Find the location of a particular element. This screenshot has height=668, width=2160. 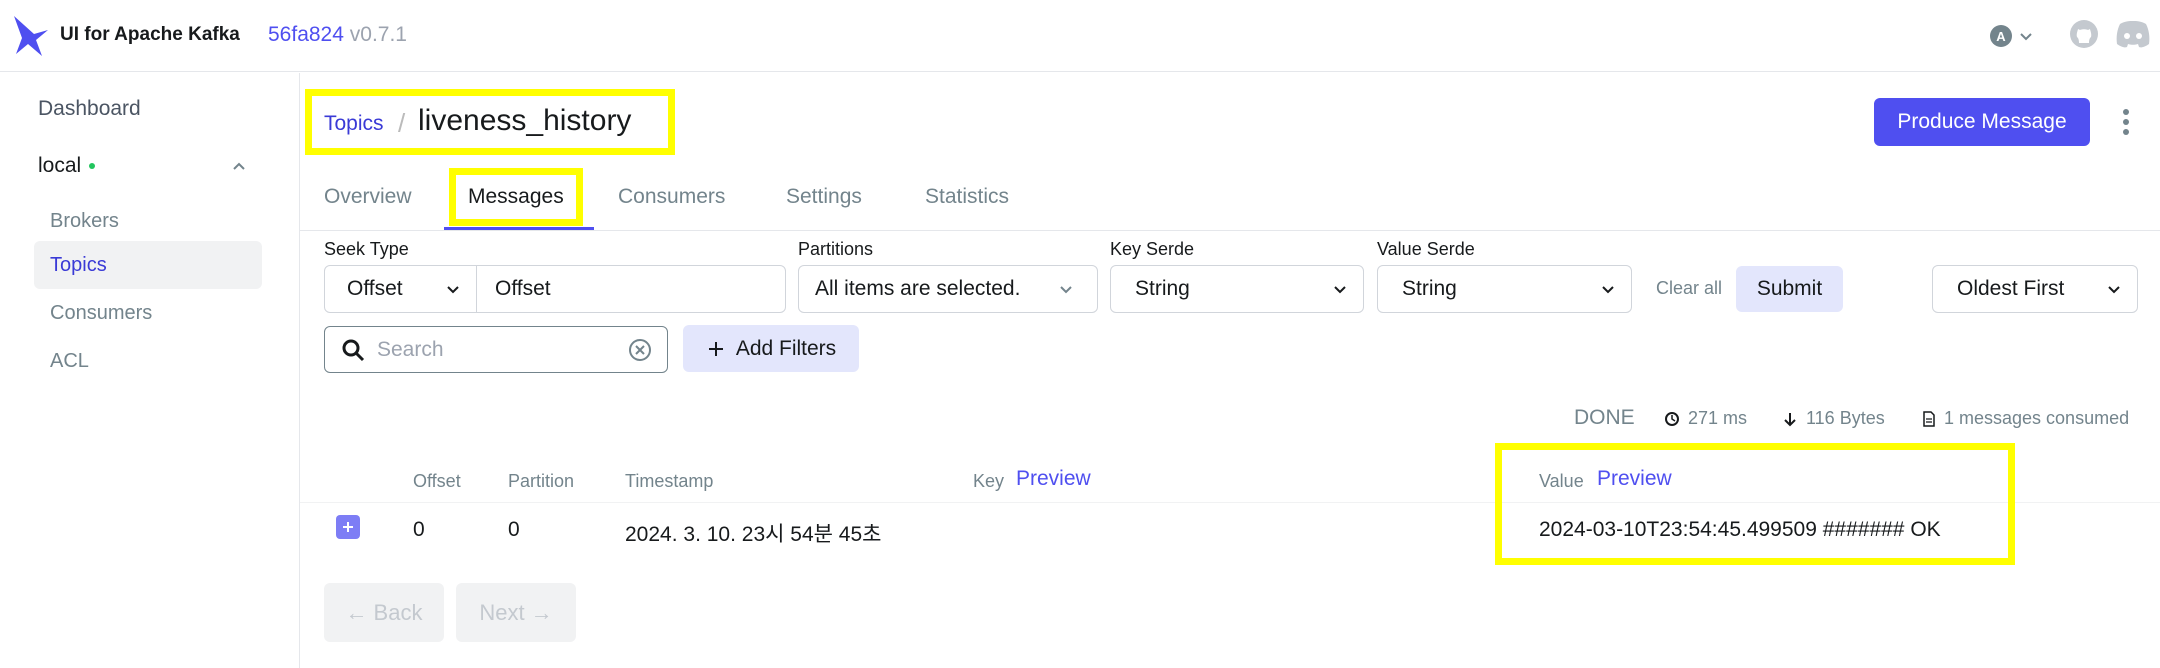

sidebar-item-dashboard: Dashboard is located at coordinates (89, 109).